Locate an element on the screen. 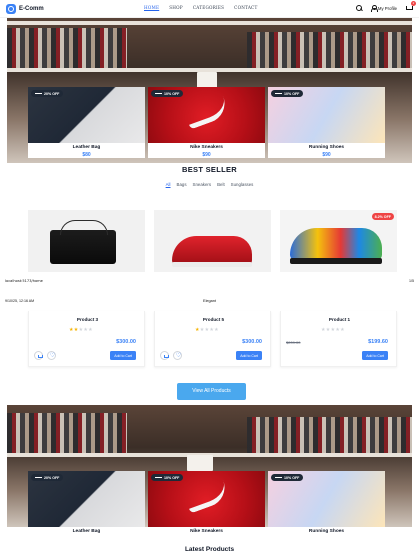 This screenshot has height=555, width=419. product-image: 8.2% OFF is located at coordinates (338, 241).